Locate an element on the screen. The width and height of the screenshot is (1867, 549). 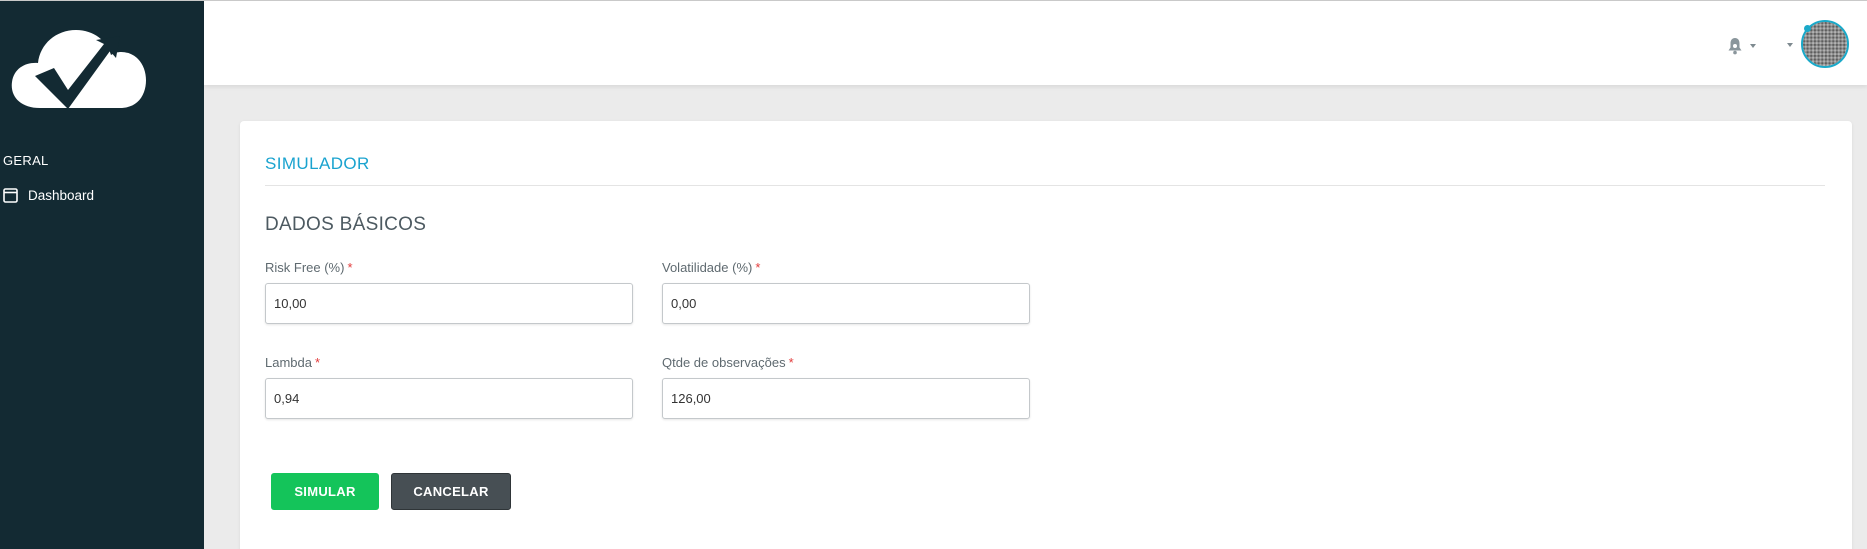
risk-free-input is located at coordinates (449, 303).